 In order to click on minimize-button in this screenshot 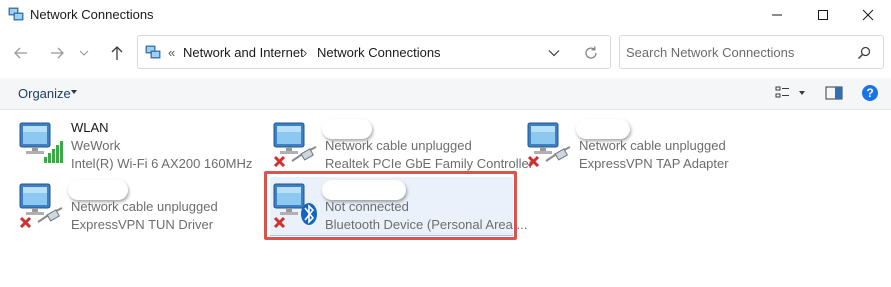, I will do `click(777, 15)`.